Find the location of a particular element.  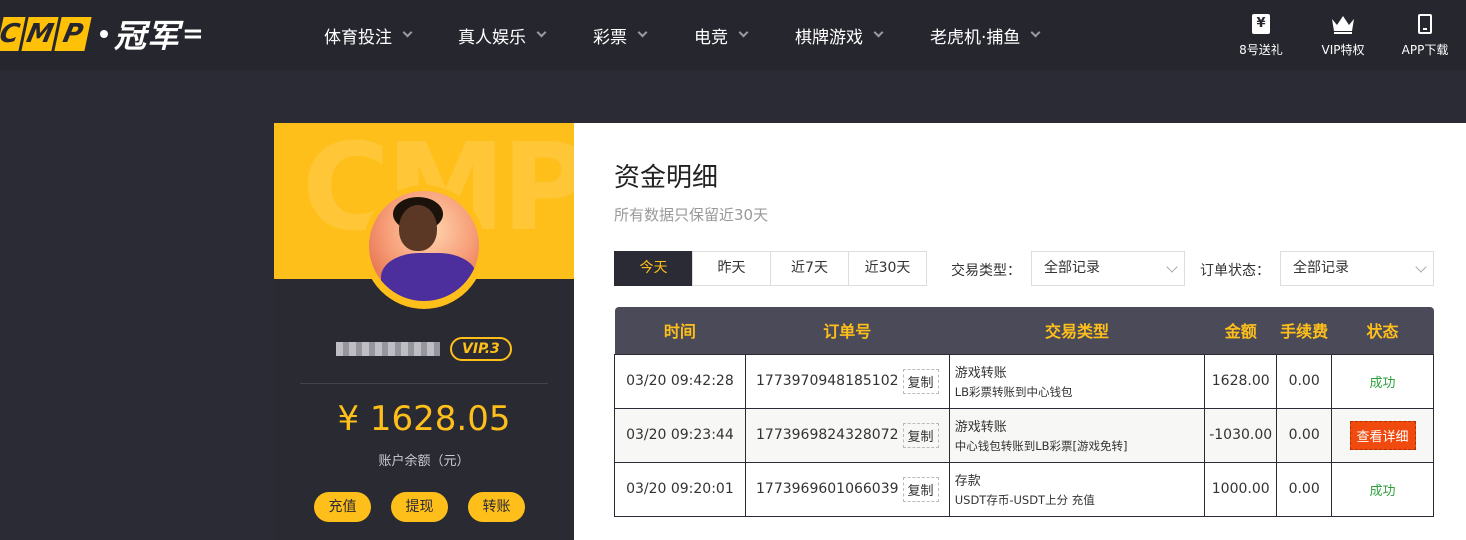

logo-name: 冠军 is located at coordinates (147, 36).